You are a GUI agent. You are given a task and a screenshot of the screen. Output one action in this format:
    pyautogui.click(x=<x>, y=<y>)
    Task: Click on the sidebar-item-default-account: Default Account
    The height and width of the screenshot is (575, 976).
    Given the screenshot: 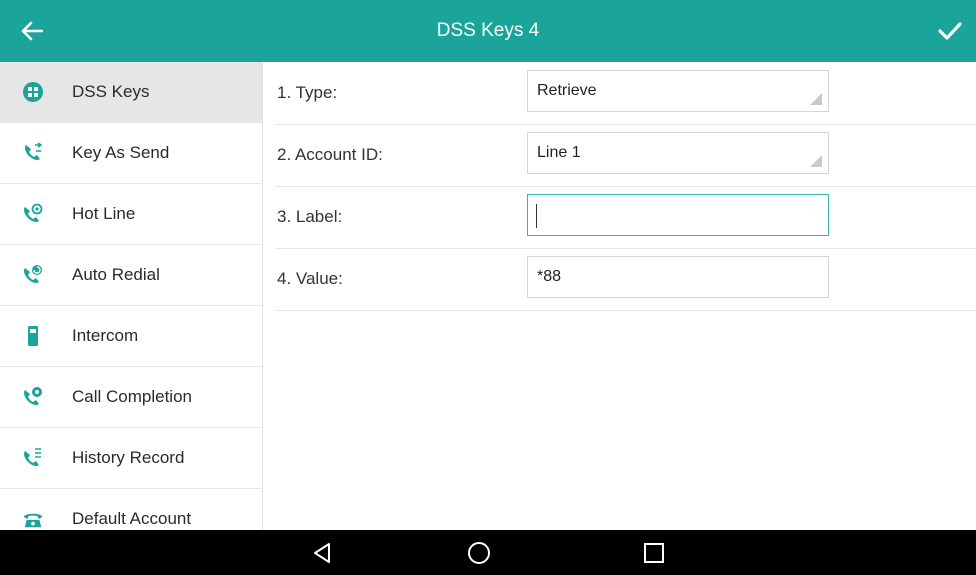 What is the action you would take?
    pyautogui.click(x=131, y=509)
    